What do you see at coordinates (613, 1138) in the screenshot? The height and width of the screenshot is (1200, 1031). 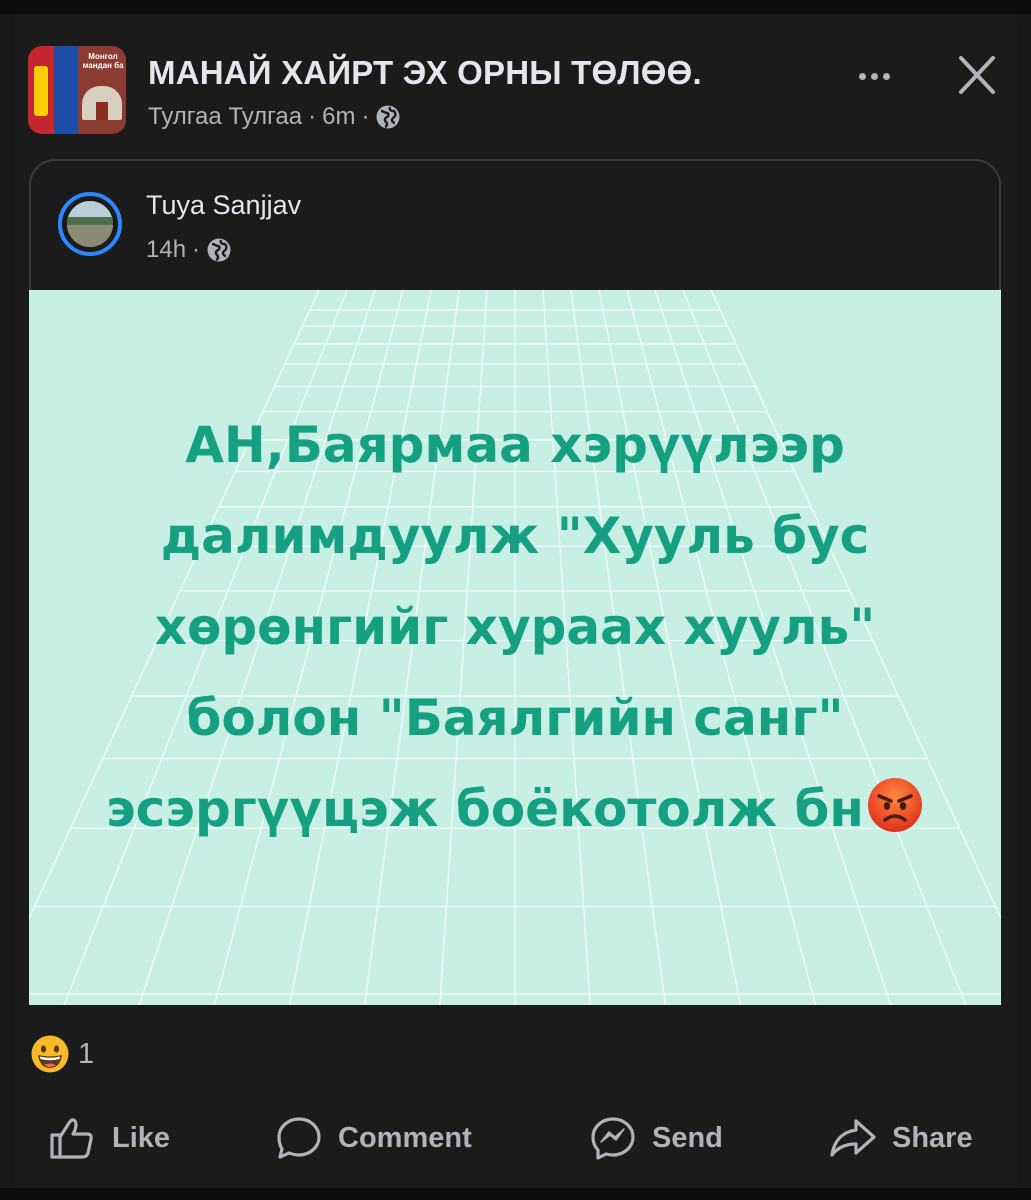 I see `messenger-icon` at bounding box center [613, 1138].